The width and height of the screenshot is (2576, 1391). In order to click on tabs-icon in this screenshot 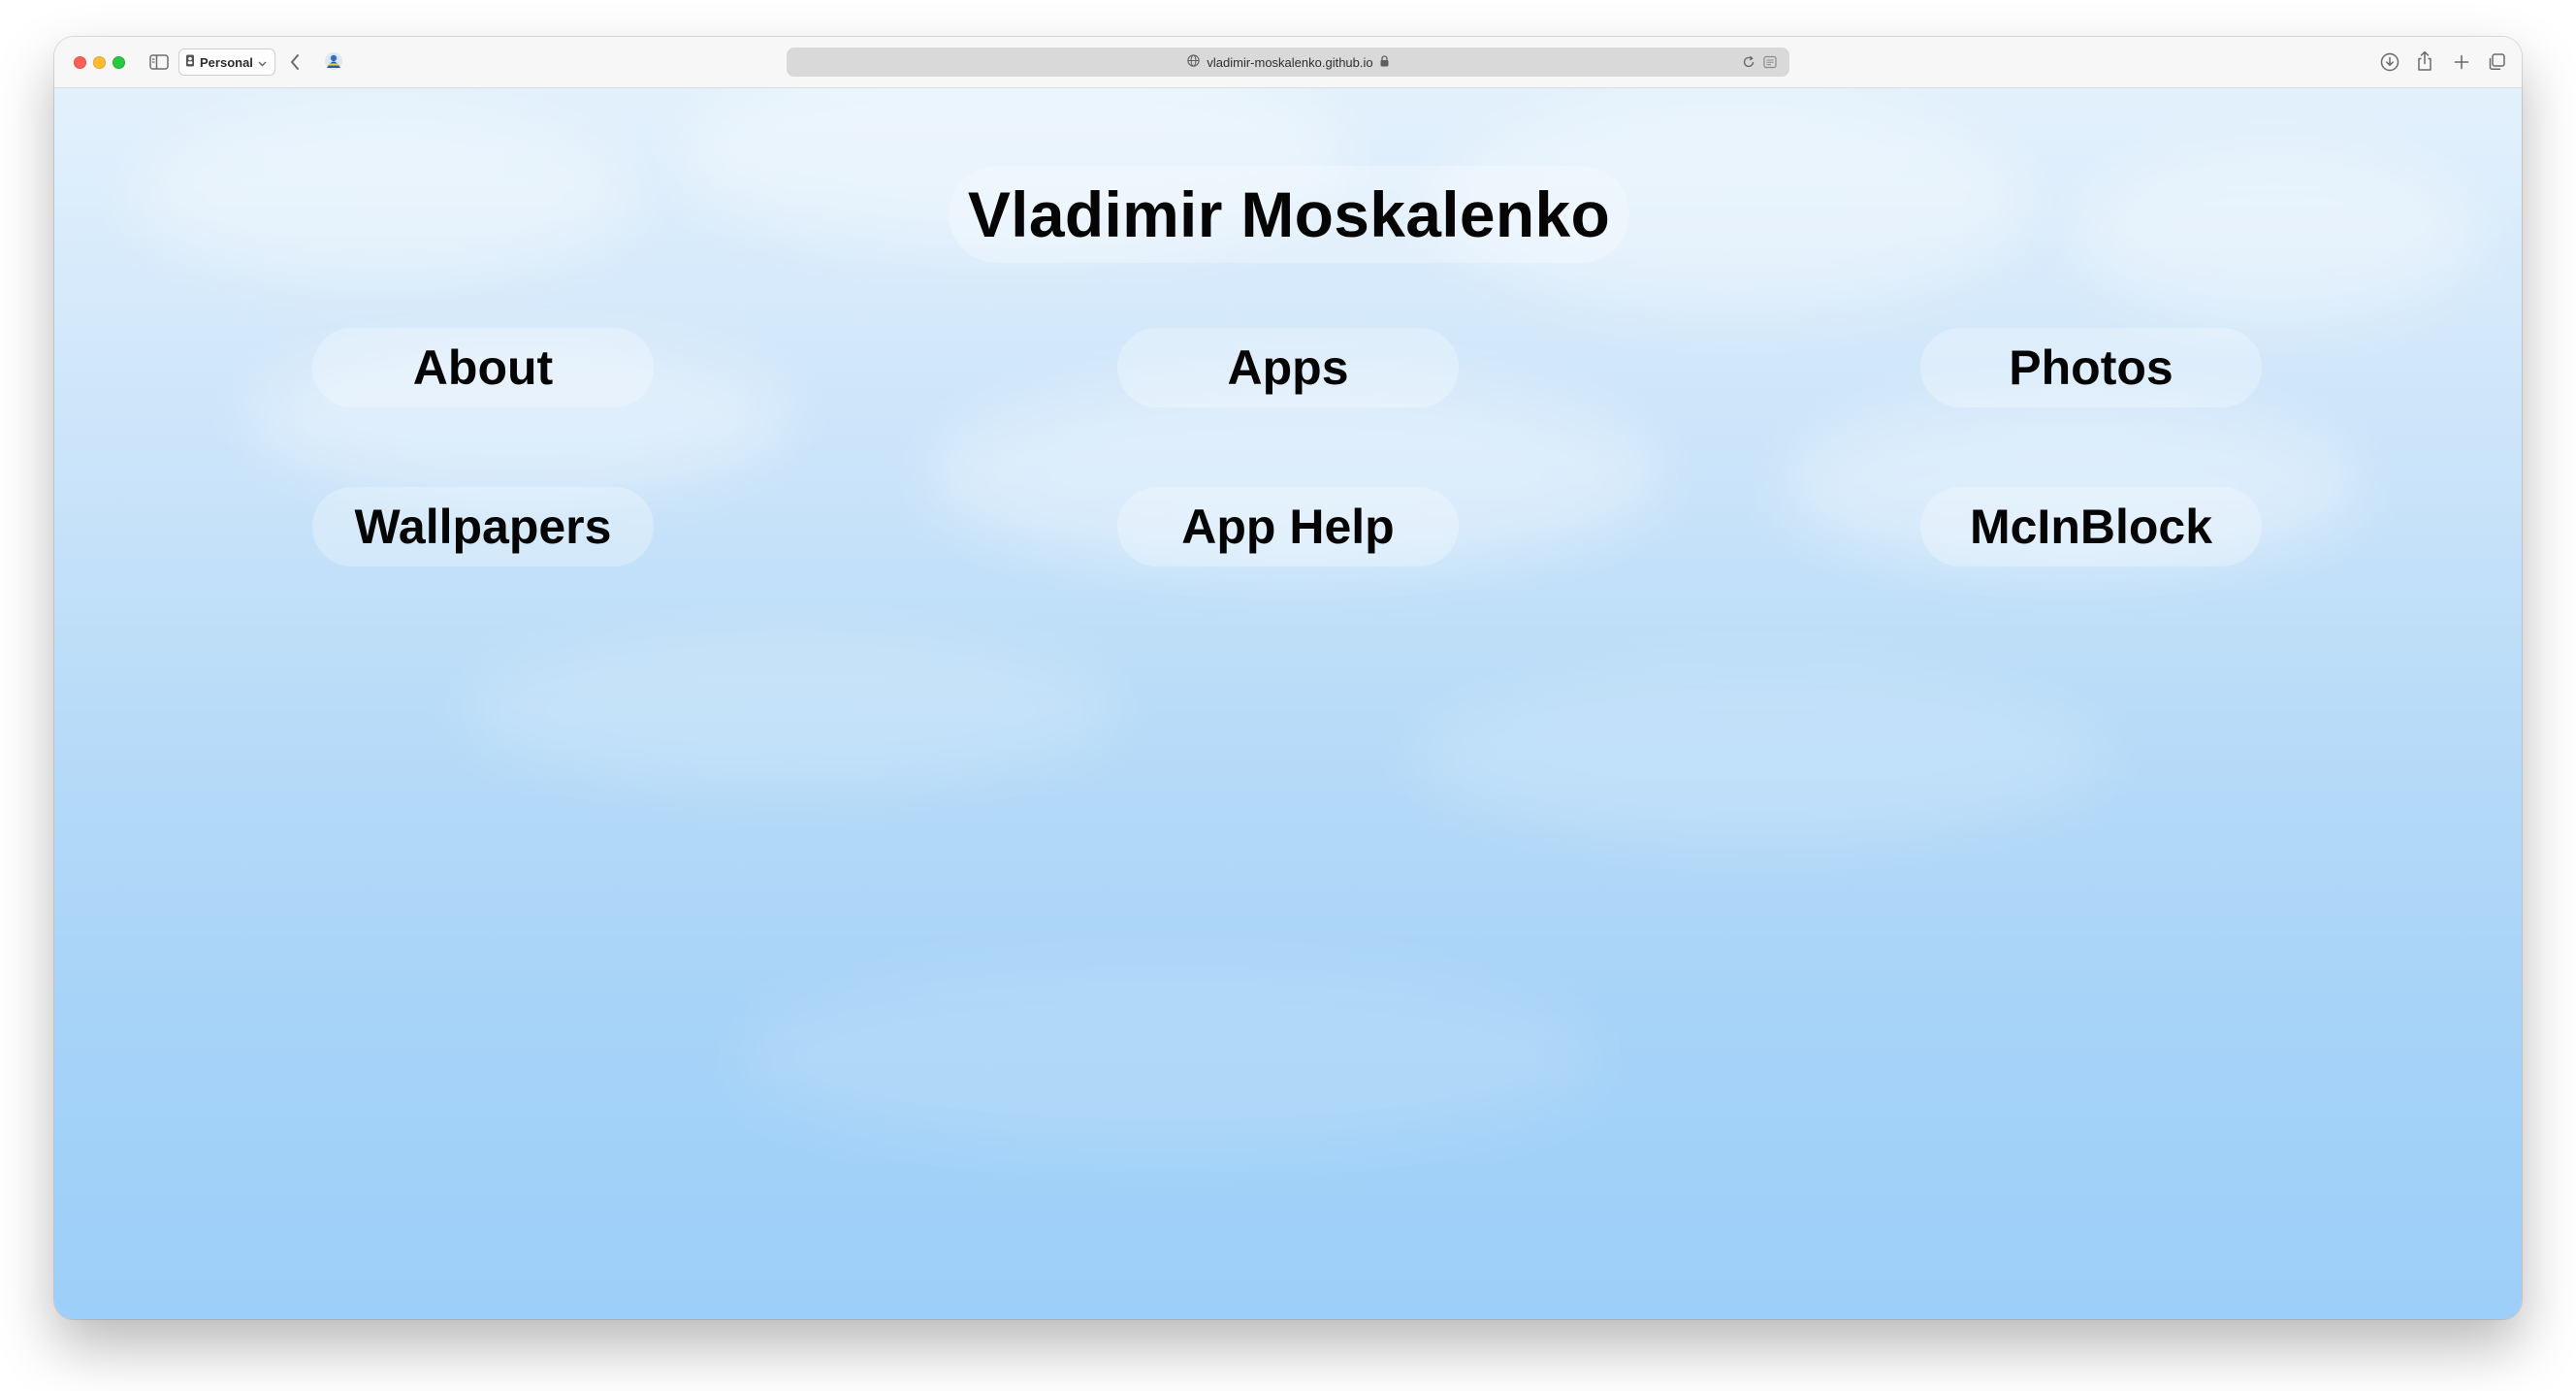, I will do `click(2496, 62)`.